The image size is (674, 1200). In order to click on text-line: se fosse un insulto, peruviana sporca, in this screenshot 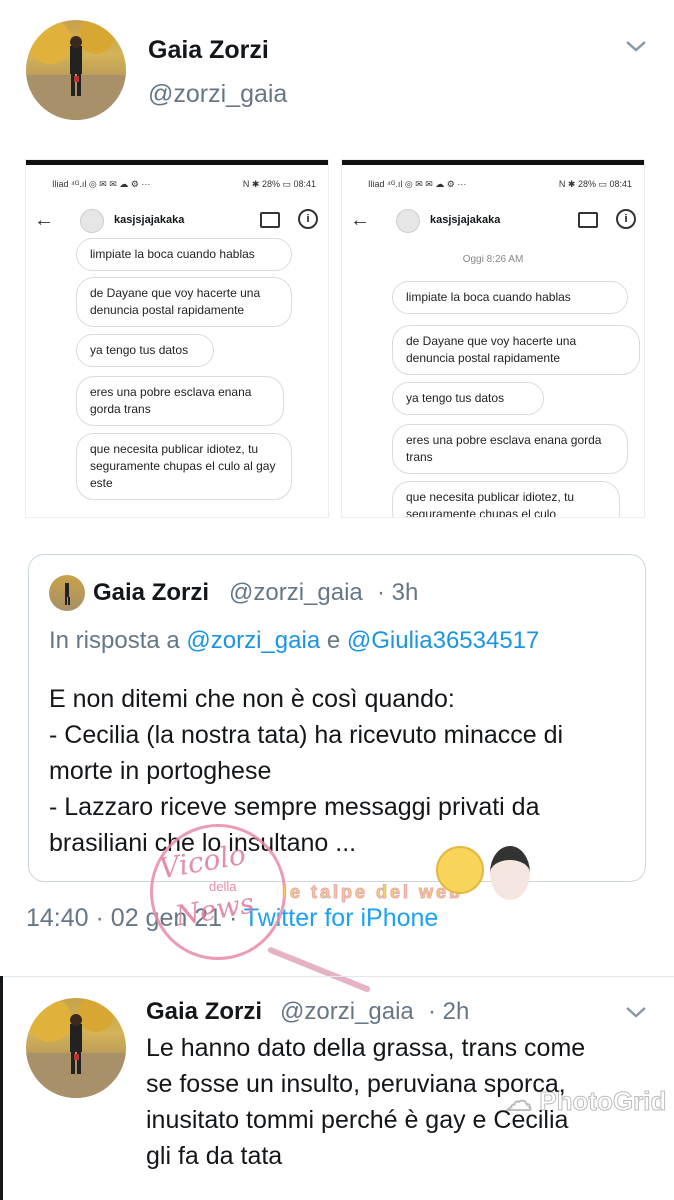, I will do `click(356, 1084)`.